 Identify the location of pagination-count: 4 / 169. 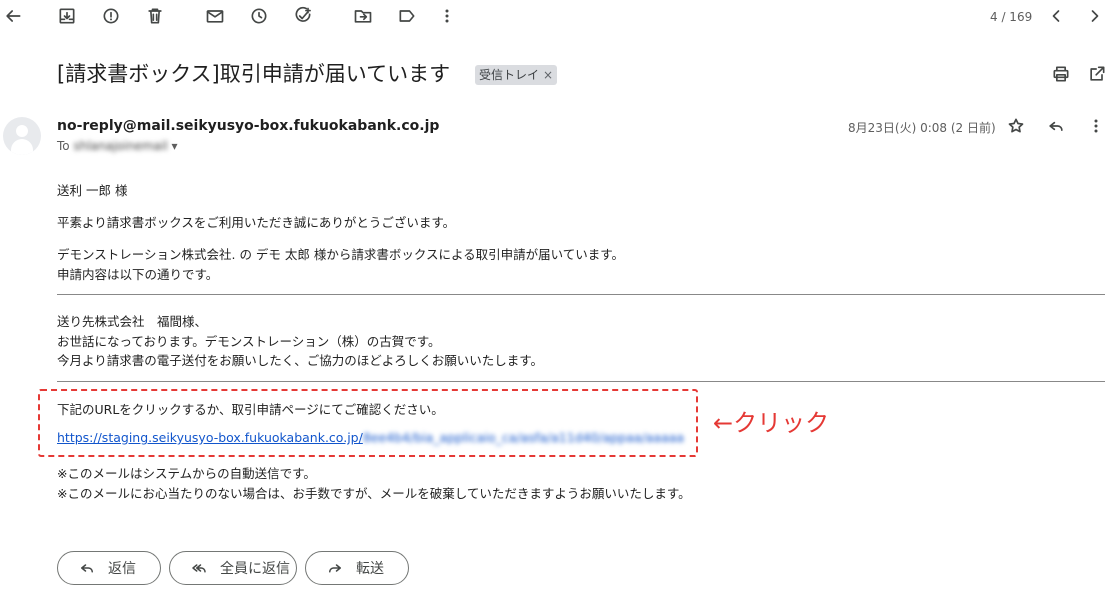
(1011, 17).